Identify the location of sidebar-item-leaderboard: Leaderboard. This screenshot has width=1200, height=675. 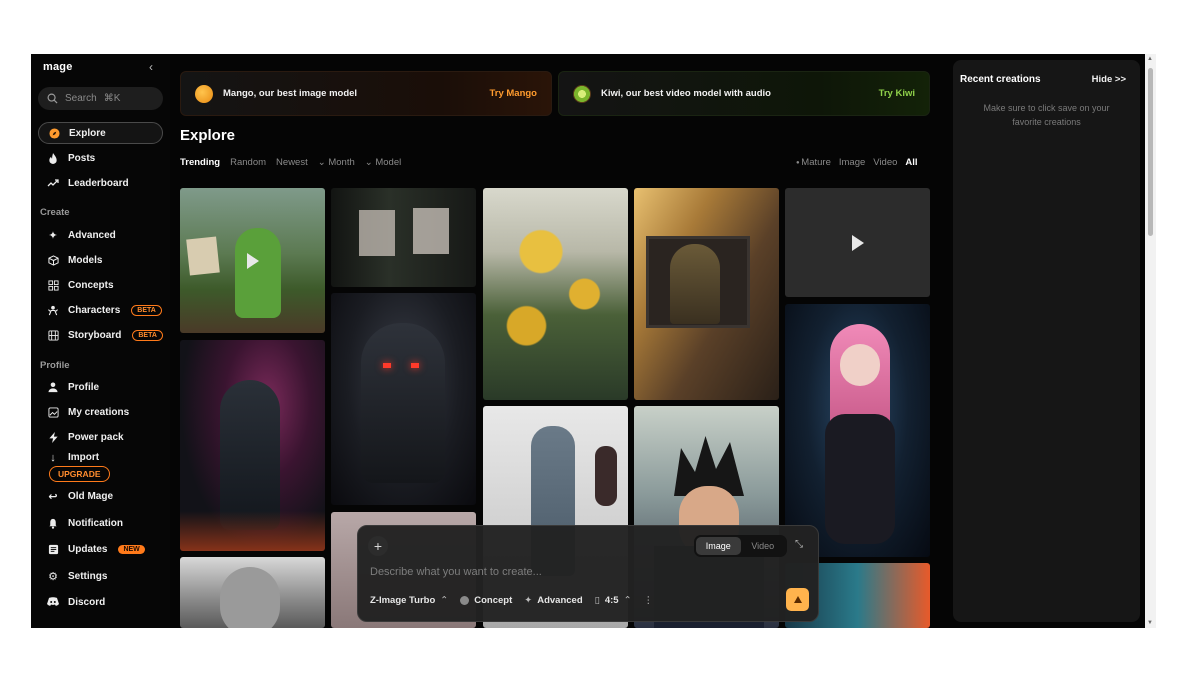
(100, 183).